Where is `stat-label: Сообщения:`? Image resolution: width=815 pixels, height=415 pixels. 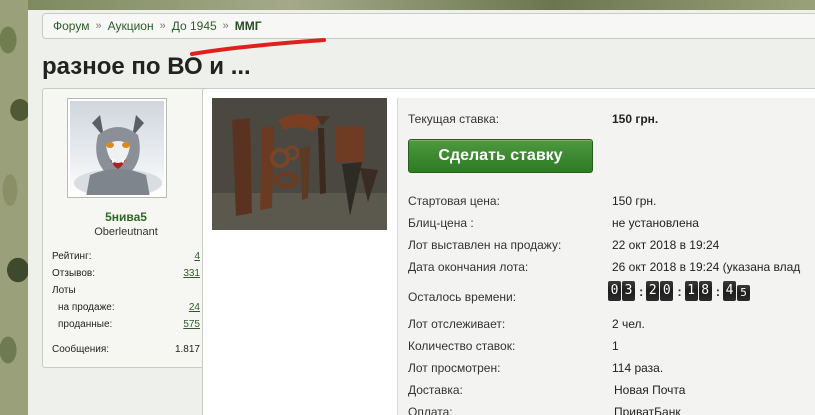 stat-label: Сообщения: is located at coordinates (81, 349).